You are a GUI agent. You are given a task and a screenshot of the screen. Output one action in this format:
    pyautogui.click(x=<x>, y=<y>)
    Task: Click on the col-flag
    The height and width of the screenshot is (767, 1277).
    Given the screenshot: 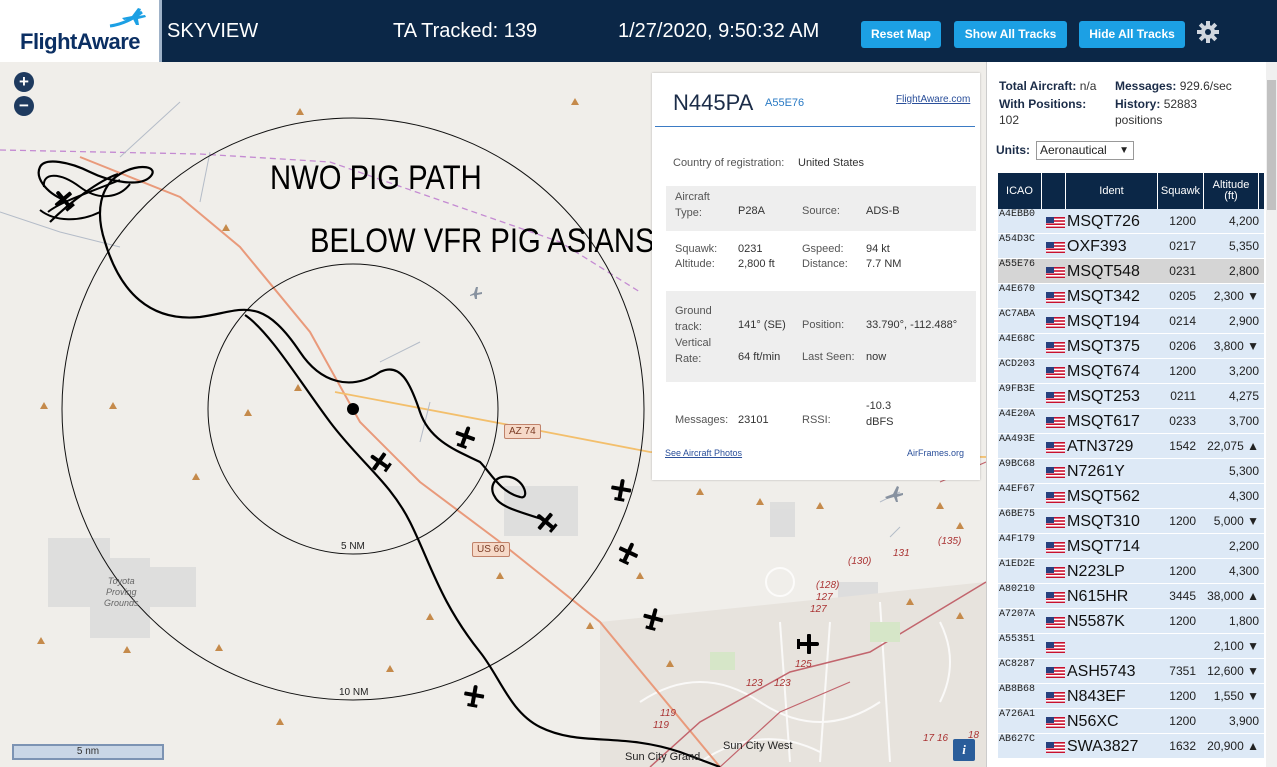 What is the action you would take?
    pyautogui.click(x=1054, y=191)
    